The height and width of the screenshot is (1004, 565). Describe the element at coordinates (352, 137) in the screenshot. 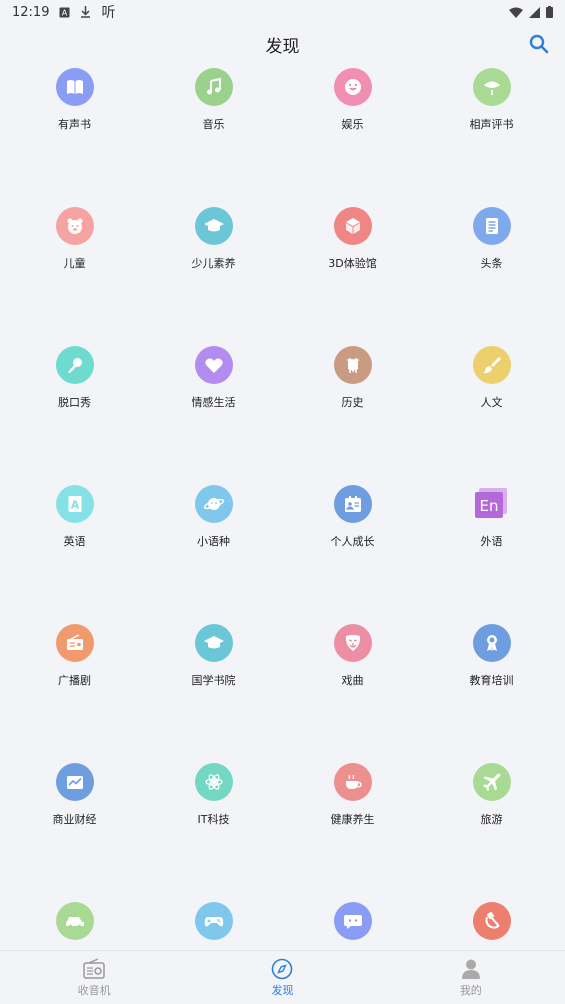

I see `category-item: 娱乐` at that location.